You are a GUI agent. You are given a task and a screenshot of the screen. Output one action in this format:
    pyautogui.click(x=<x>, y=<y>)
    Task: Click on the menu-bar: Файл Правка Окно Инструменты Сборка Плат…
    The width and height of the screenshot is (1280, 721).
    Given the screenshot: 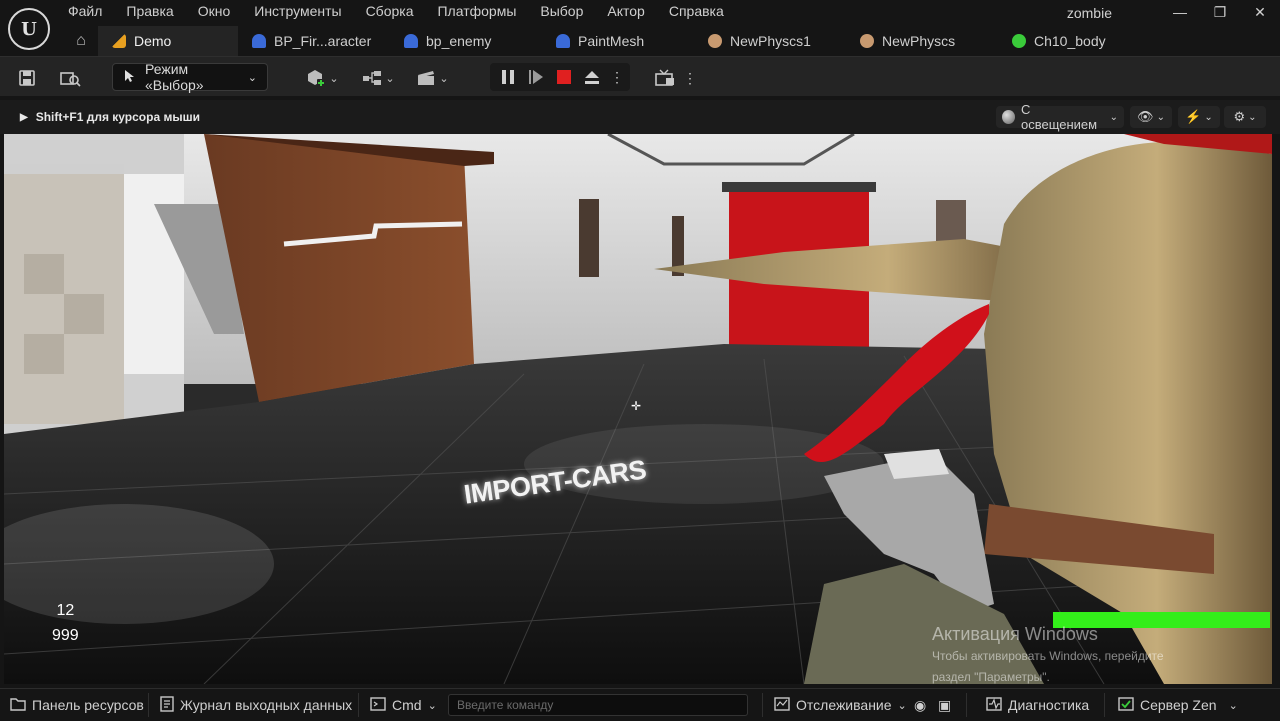 What is the action you would take?
    pyautogui.click(x=396, y=12)
    